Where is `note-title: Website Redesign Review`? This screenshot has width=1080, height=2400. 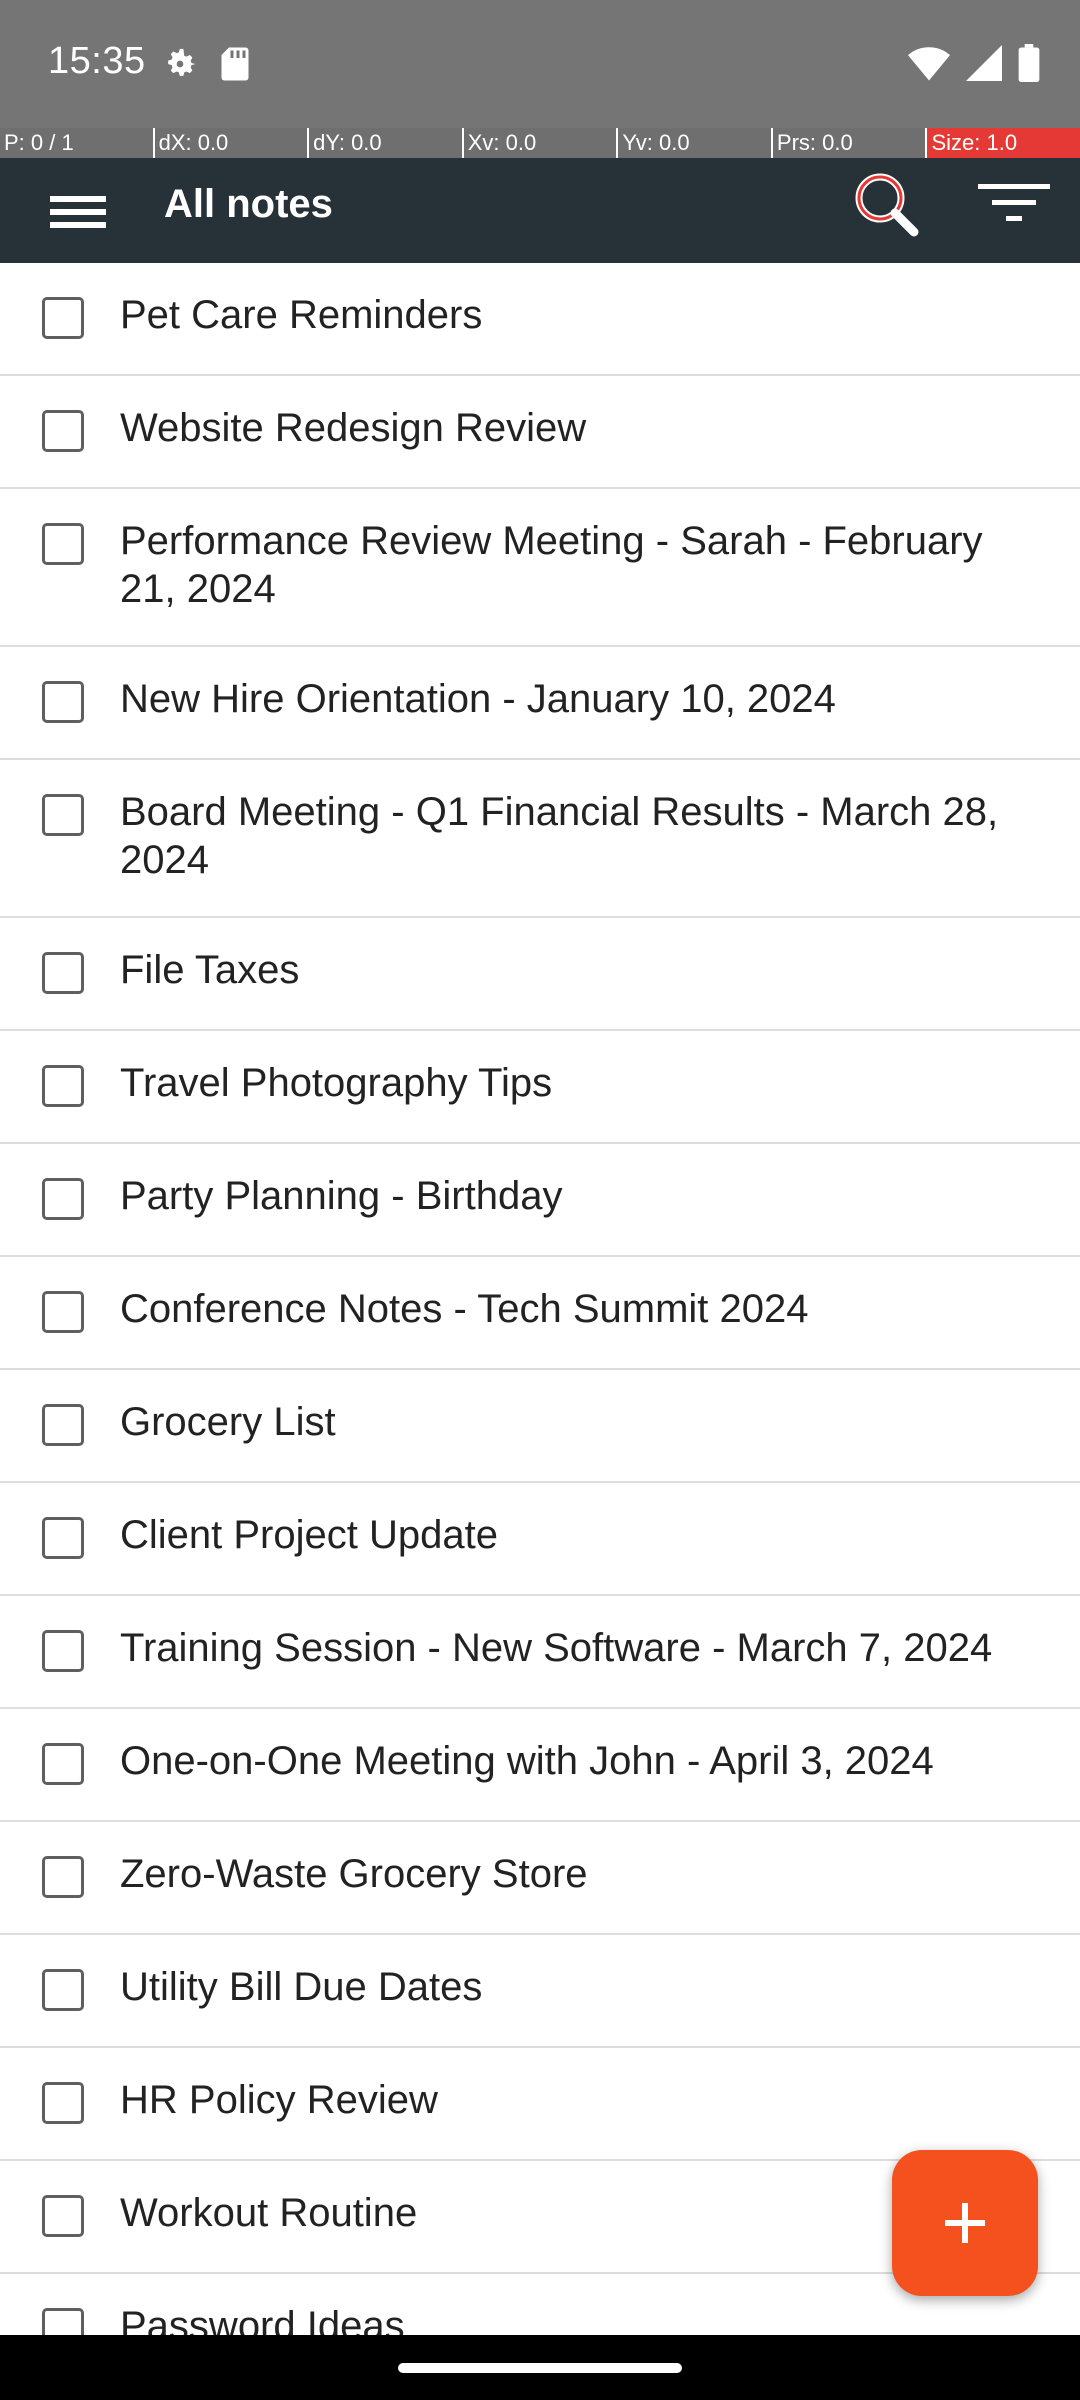
note-title: Website Redesign Review is located at coordinates (353, 428).